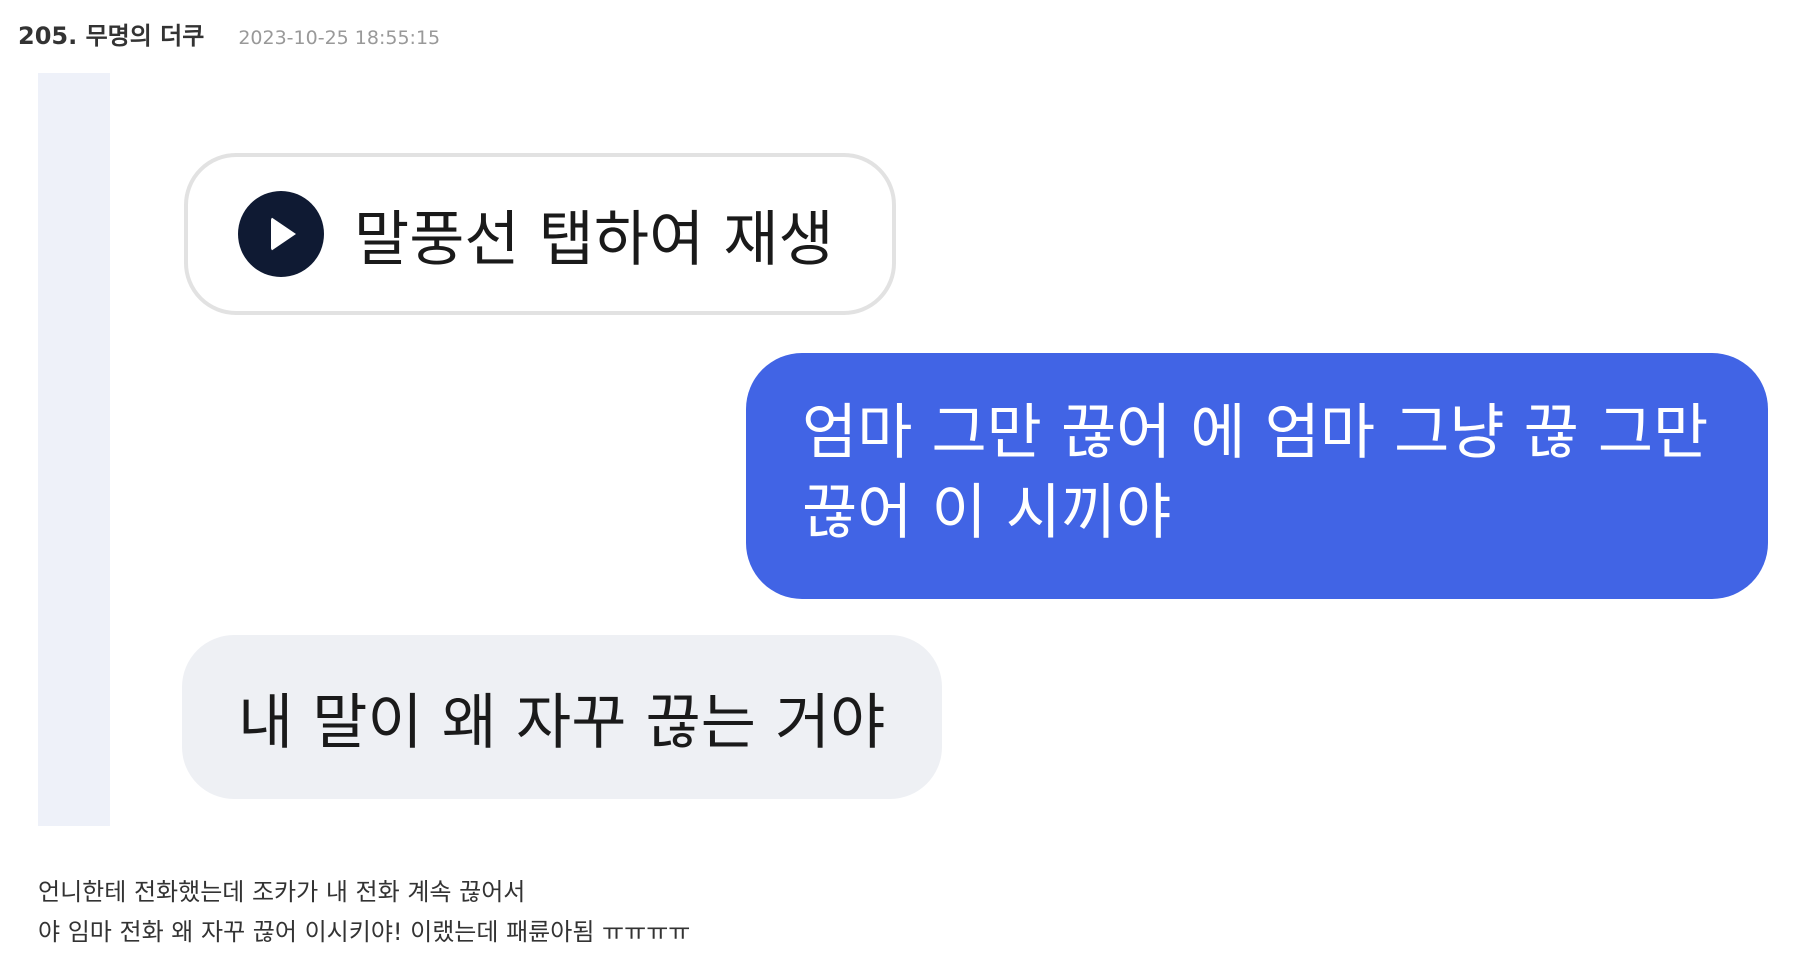  What do you see at coordinates (1255, 433) in the screenshot?
I see `sent-message-line-1: 엄마 그만 끊어 에 엄마 그냥 끊 그만` at bounding box center [1255, 433].